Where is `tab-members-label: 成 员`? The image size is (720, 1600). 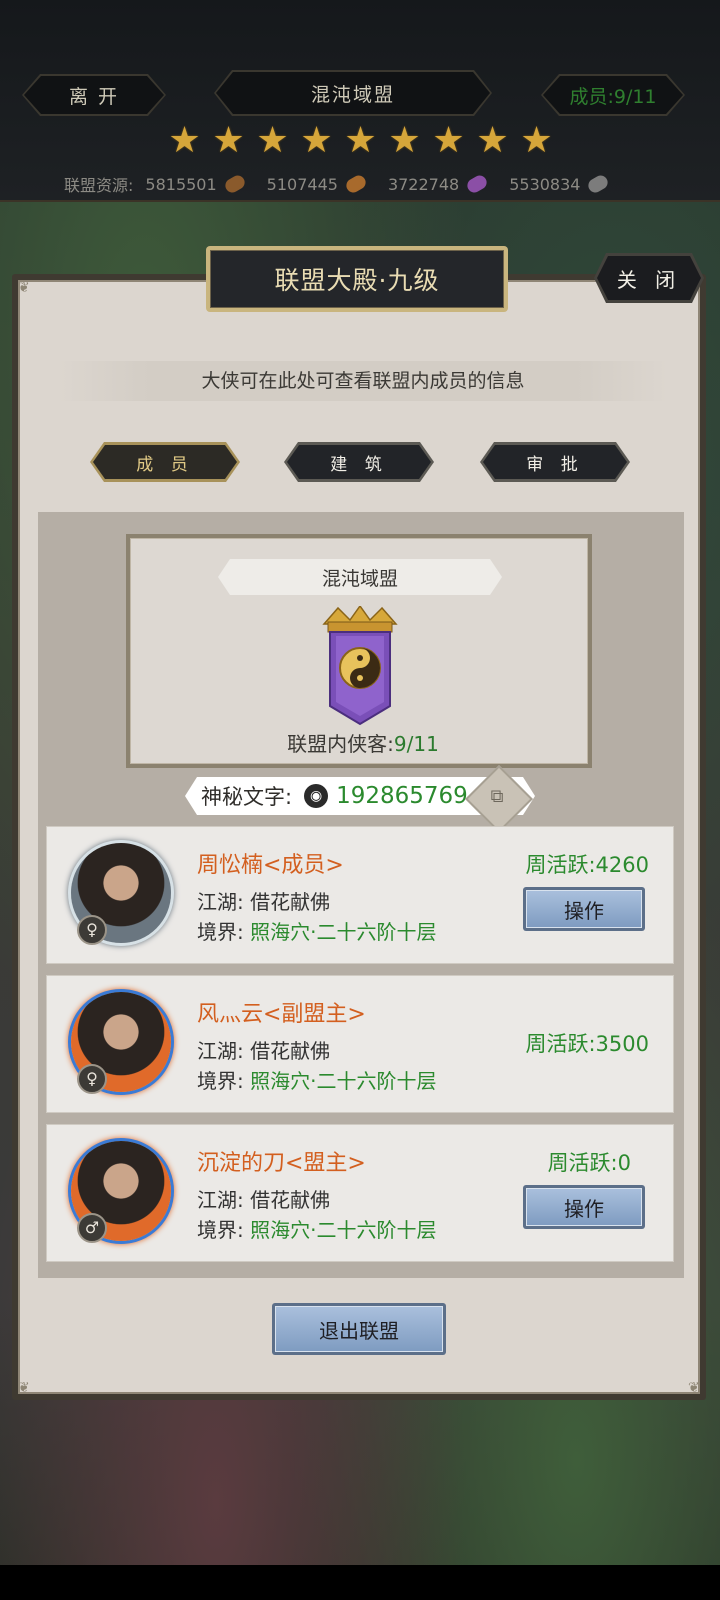 tab-members-label: 成 员 is located at coordinates (165, 462).